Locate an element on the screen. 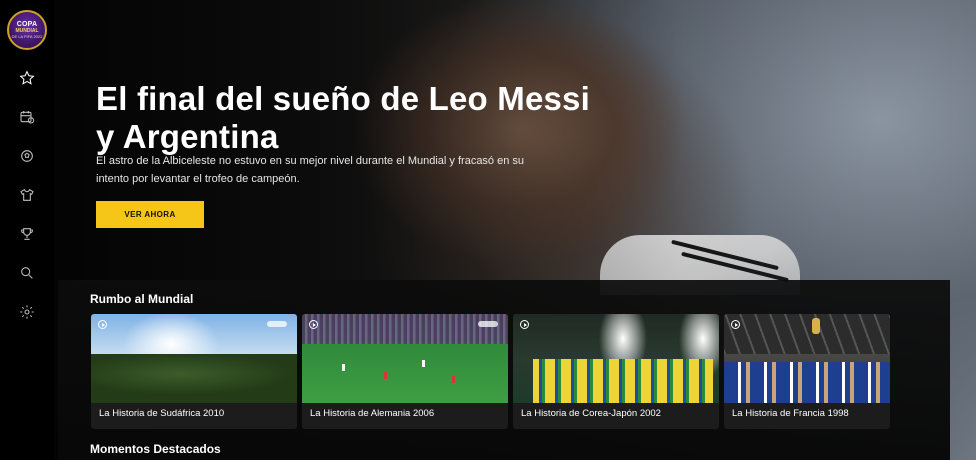  video-card-francia-1998: La Historia de Francia 1998 is located at coordinates (807, 371).